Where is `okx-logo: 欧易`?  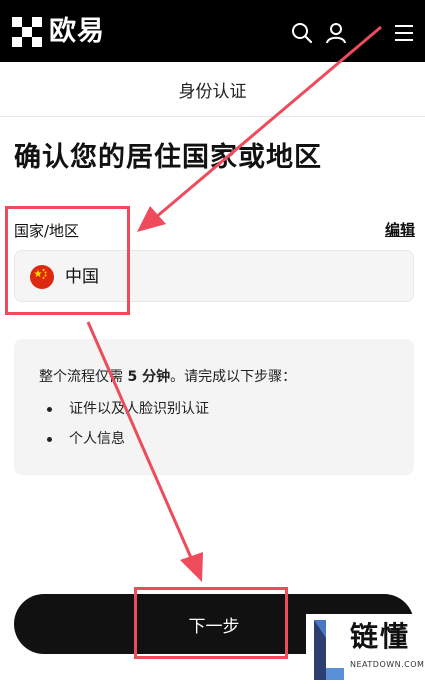
okx-logo: 欧易 is located at coordinates (58, 32).